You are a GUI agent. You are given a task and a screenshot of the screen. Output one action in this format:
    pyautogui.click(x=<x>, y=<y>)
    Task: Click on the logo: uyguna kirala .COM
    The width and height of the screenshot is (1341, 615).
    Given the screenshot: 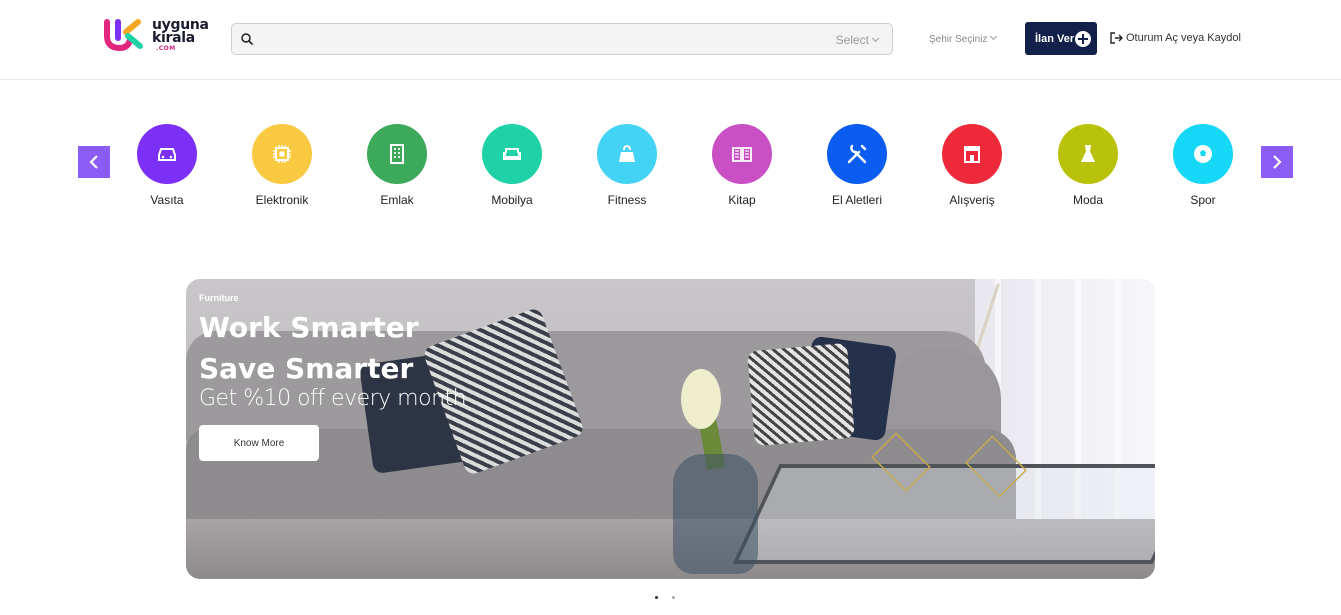 What is the action you would take?
    pyautogui.click(x=159, y=38)
    